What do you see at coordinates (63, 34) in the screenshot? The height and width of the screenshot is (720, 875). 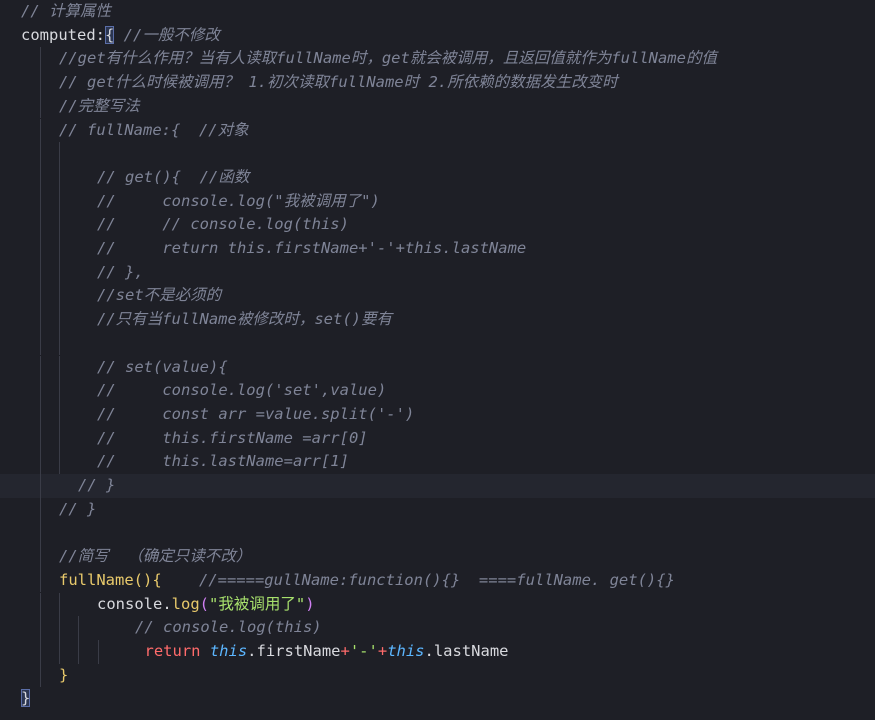 I see `code-token: computed:` at bounding box center [63, 34].